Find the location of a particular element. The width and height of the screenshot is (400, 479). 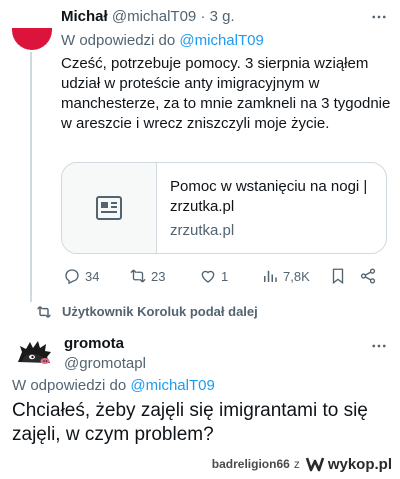

like-count: 1 is located at coordinates (225, 276).